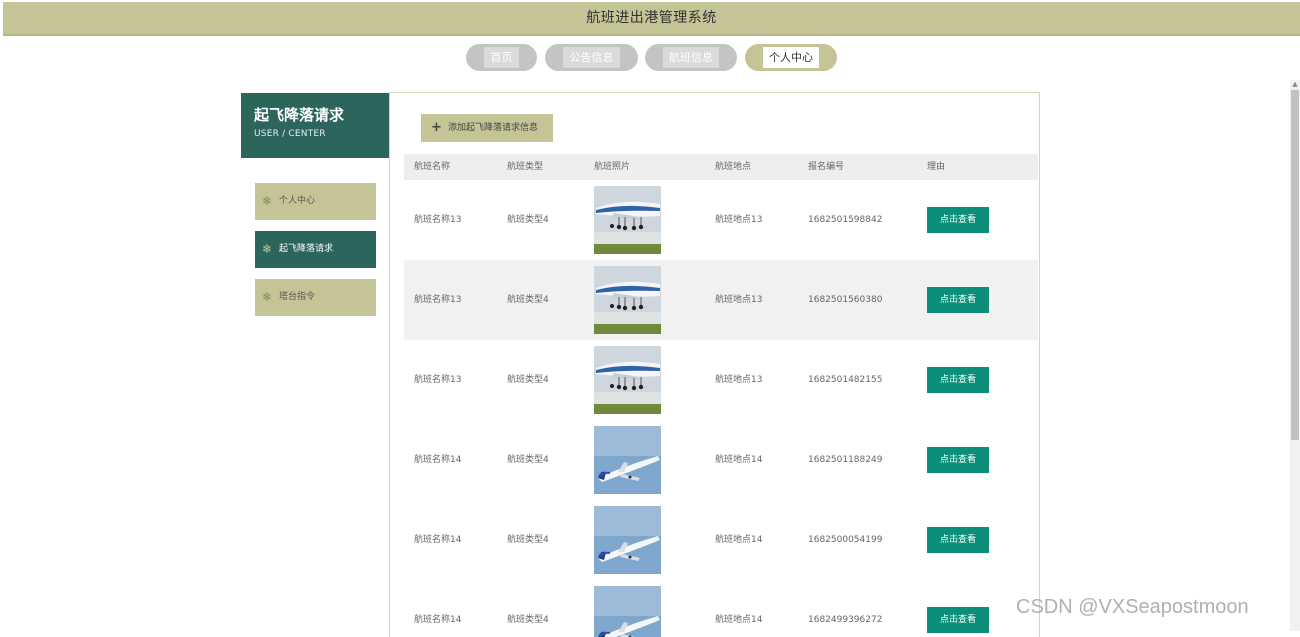 Image resolution: width=1300 pixels, height=637 pixels. Describe the element at coordinates (612, 167) in the screenshot. I see `column-header: 航班照片` at that location.